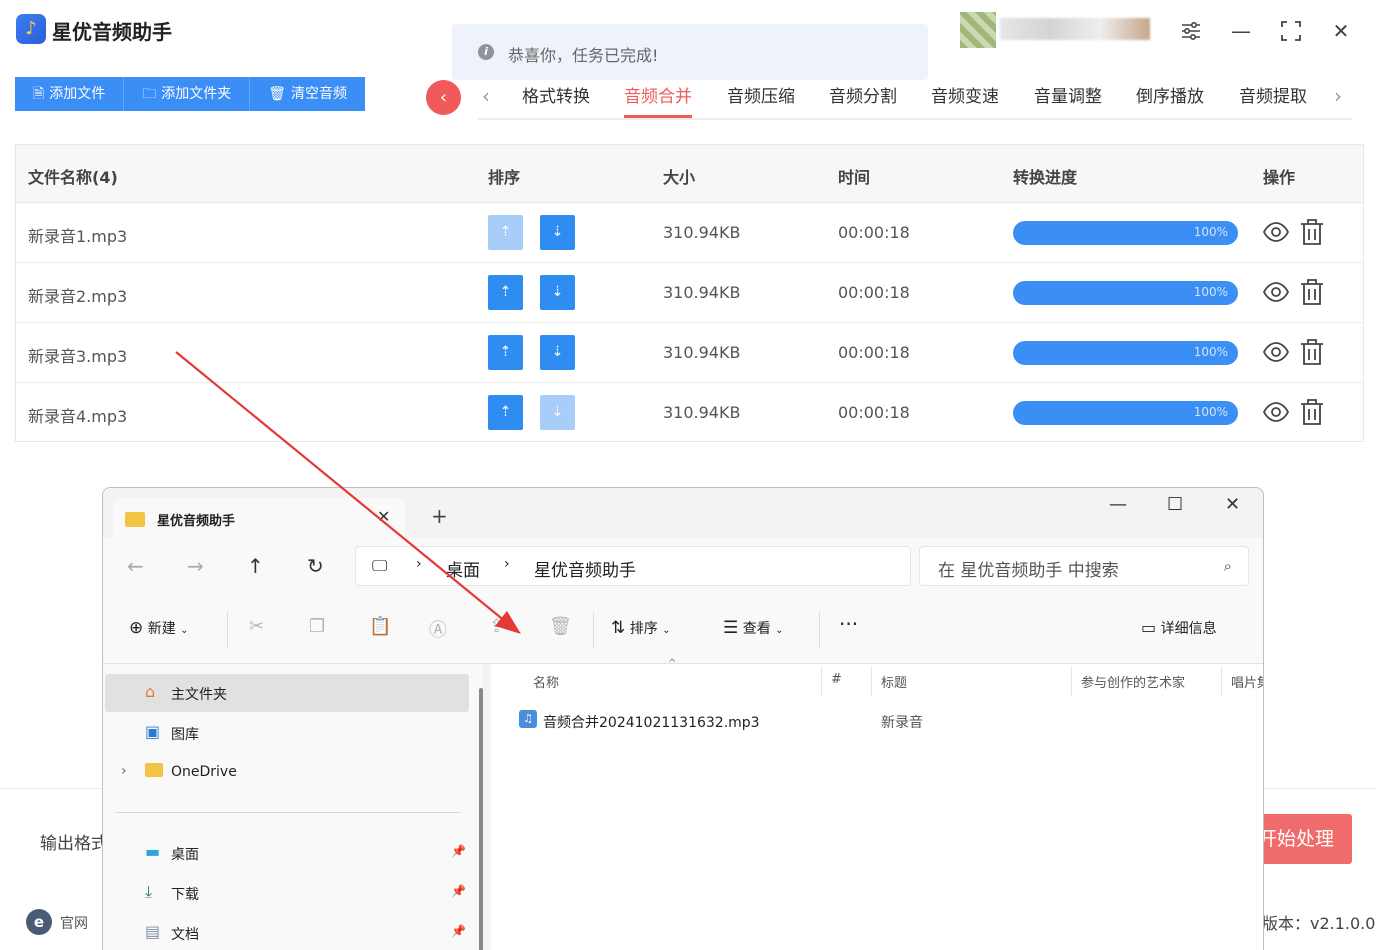 The image size is (1376, 950). Describe the element at coordinates (317, 626) in the screenshot. I see `copy-icon: ❐` at that location.